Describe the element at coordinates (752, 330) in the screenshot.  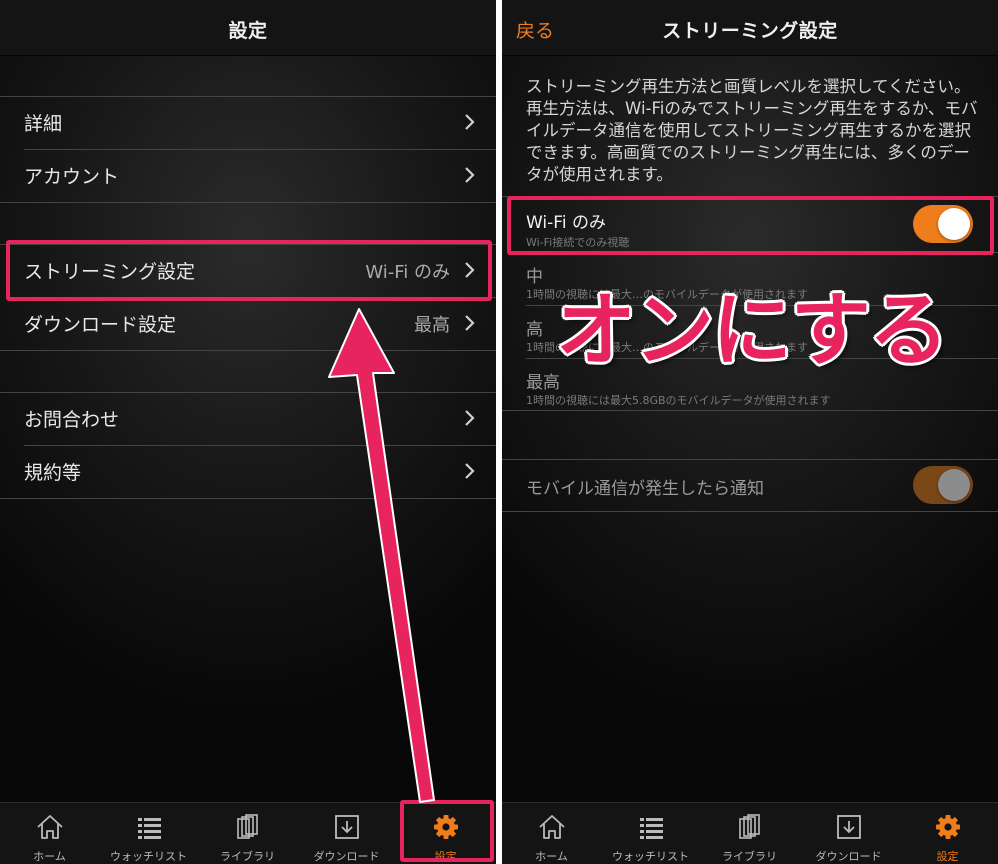
I see `callout-text: オンにする` at that location.